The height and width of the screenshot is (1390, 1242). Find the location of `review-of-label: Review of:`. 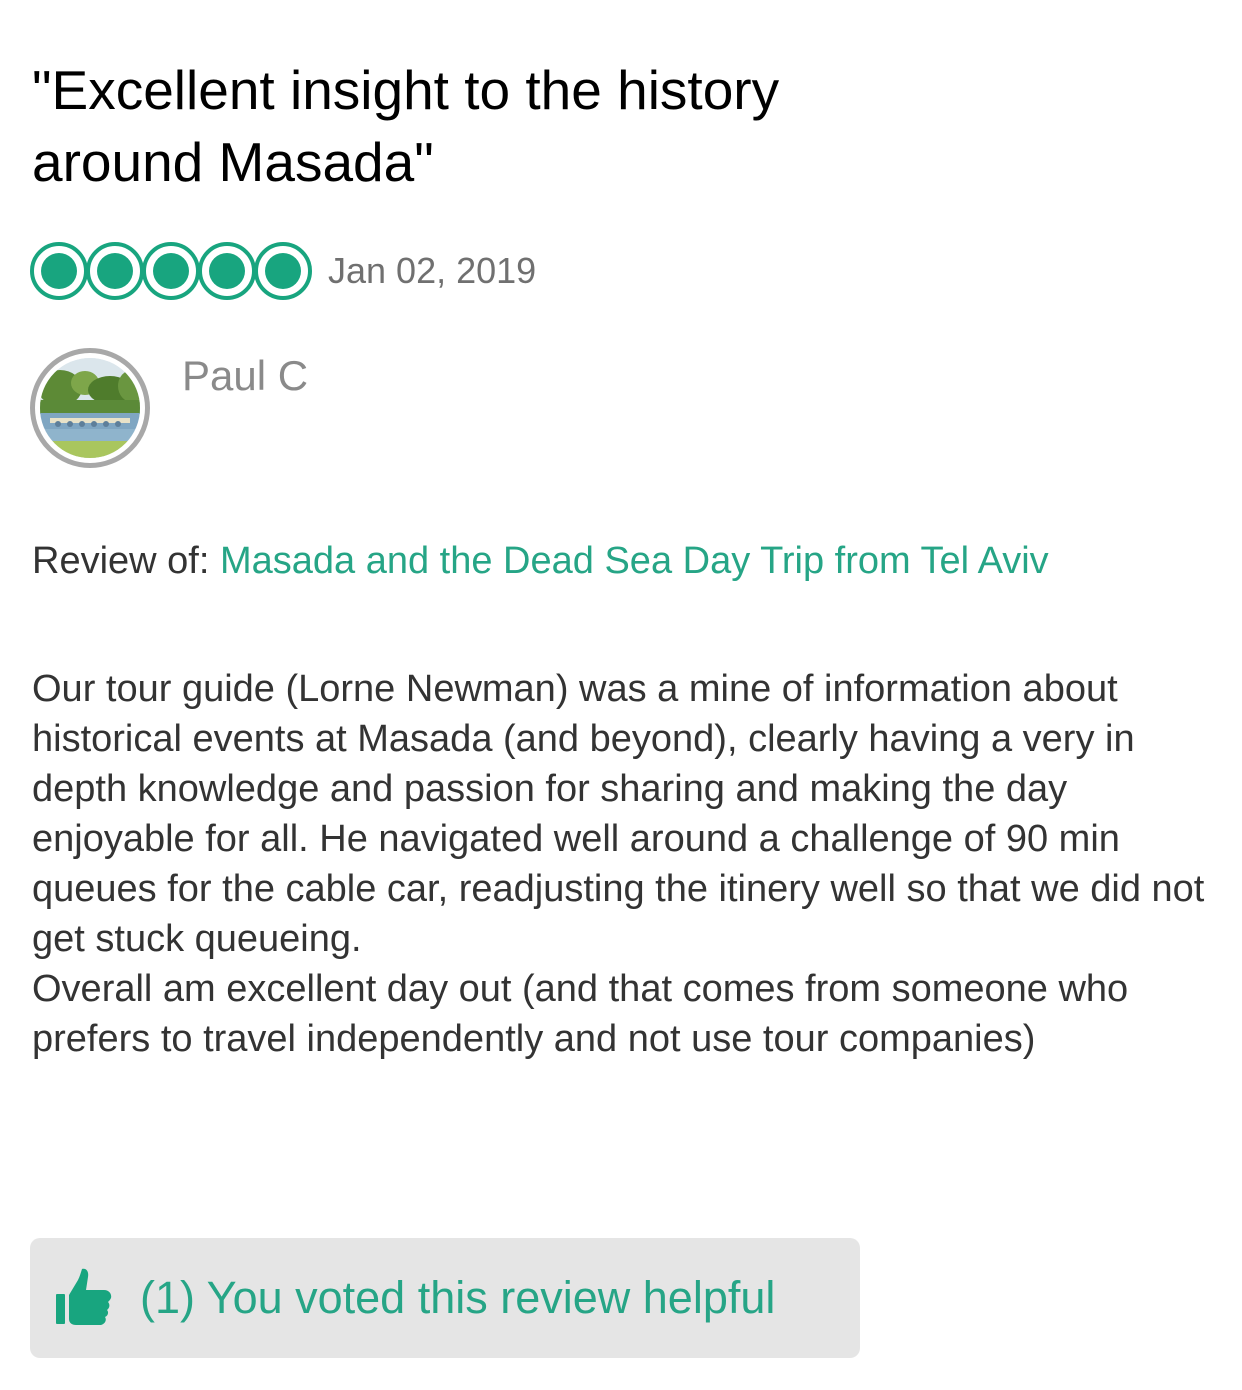

review-of-label: Review of: is located at coordinates (121, 561).